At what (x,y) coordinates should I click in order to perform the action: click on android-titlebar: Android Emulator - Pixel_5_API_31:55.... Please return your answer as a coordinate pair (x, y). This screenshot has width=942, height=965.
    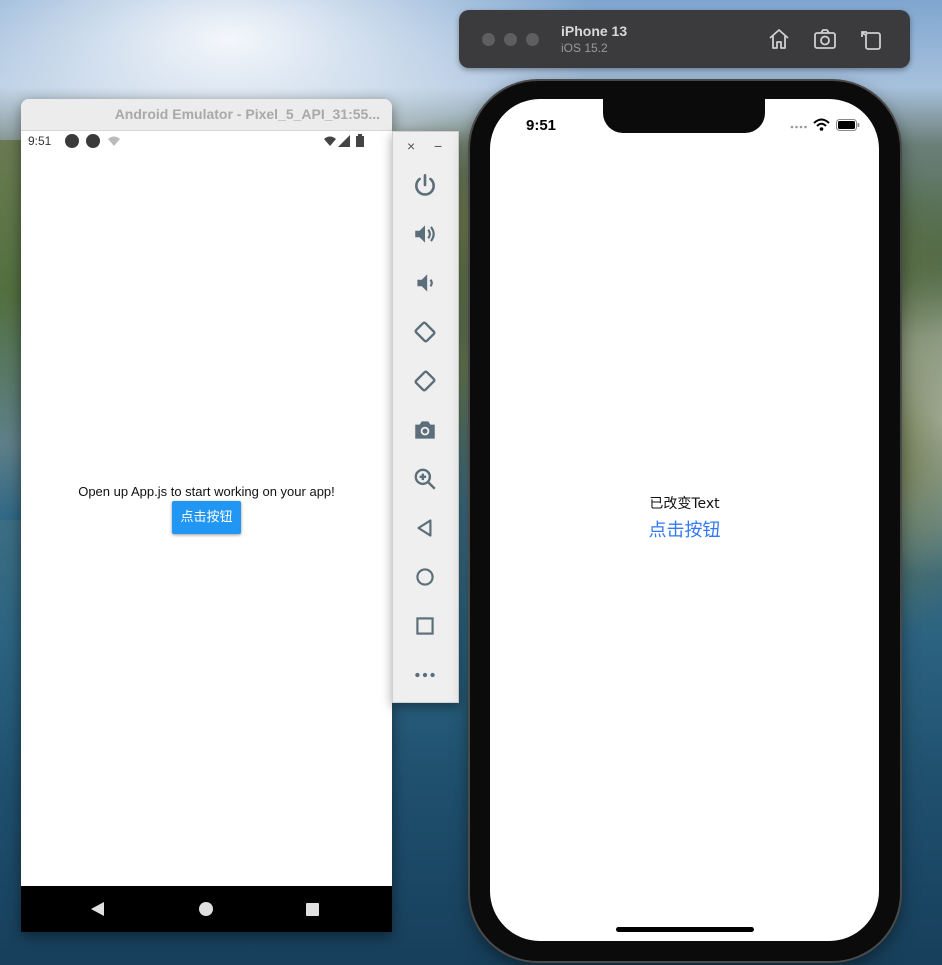
    Looking at the image, I should click on (206, 115).